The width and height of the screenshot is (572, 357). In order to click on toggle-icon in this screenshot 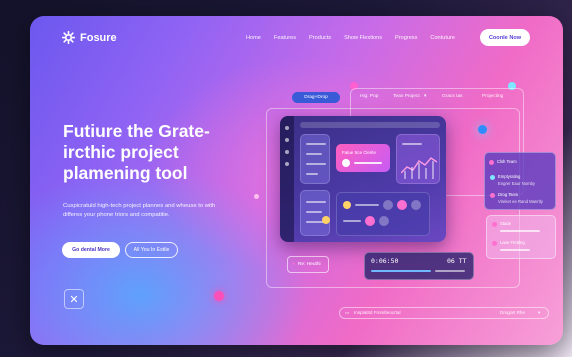, I will do `click(347, 205)`.